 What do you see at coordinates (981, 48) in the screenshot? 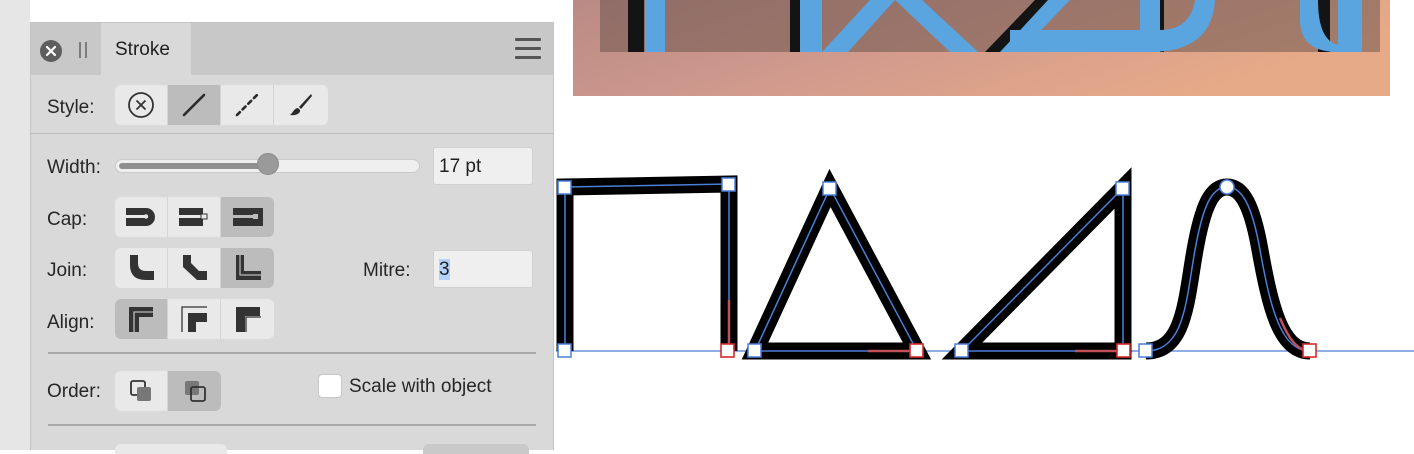
I see `artwork-image` at bounding box center [981, 48].